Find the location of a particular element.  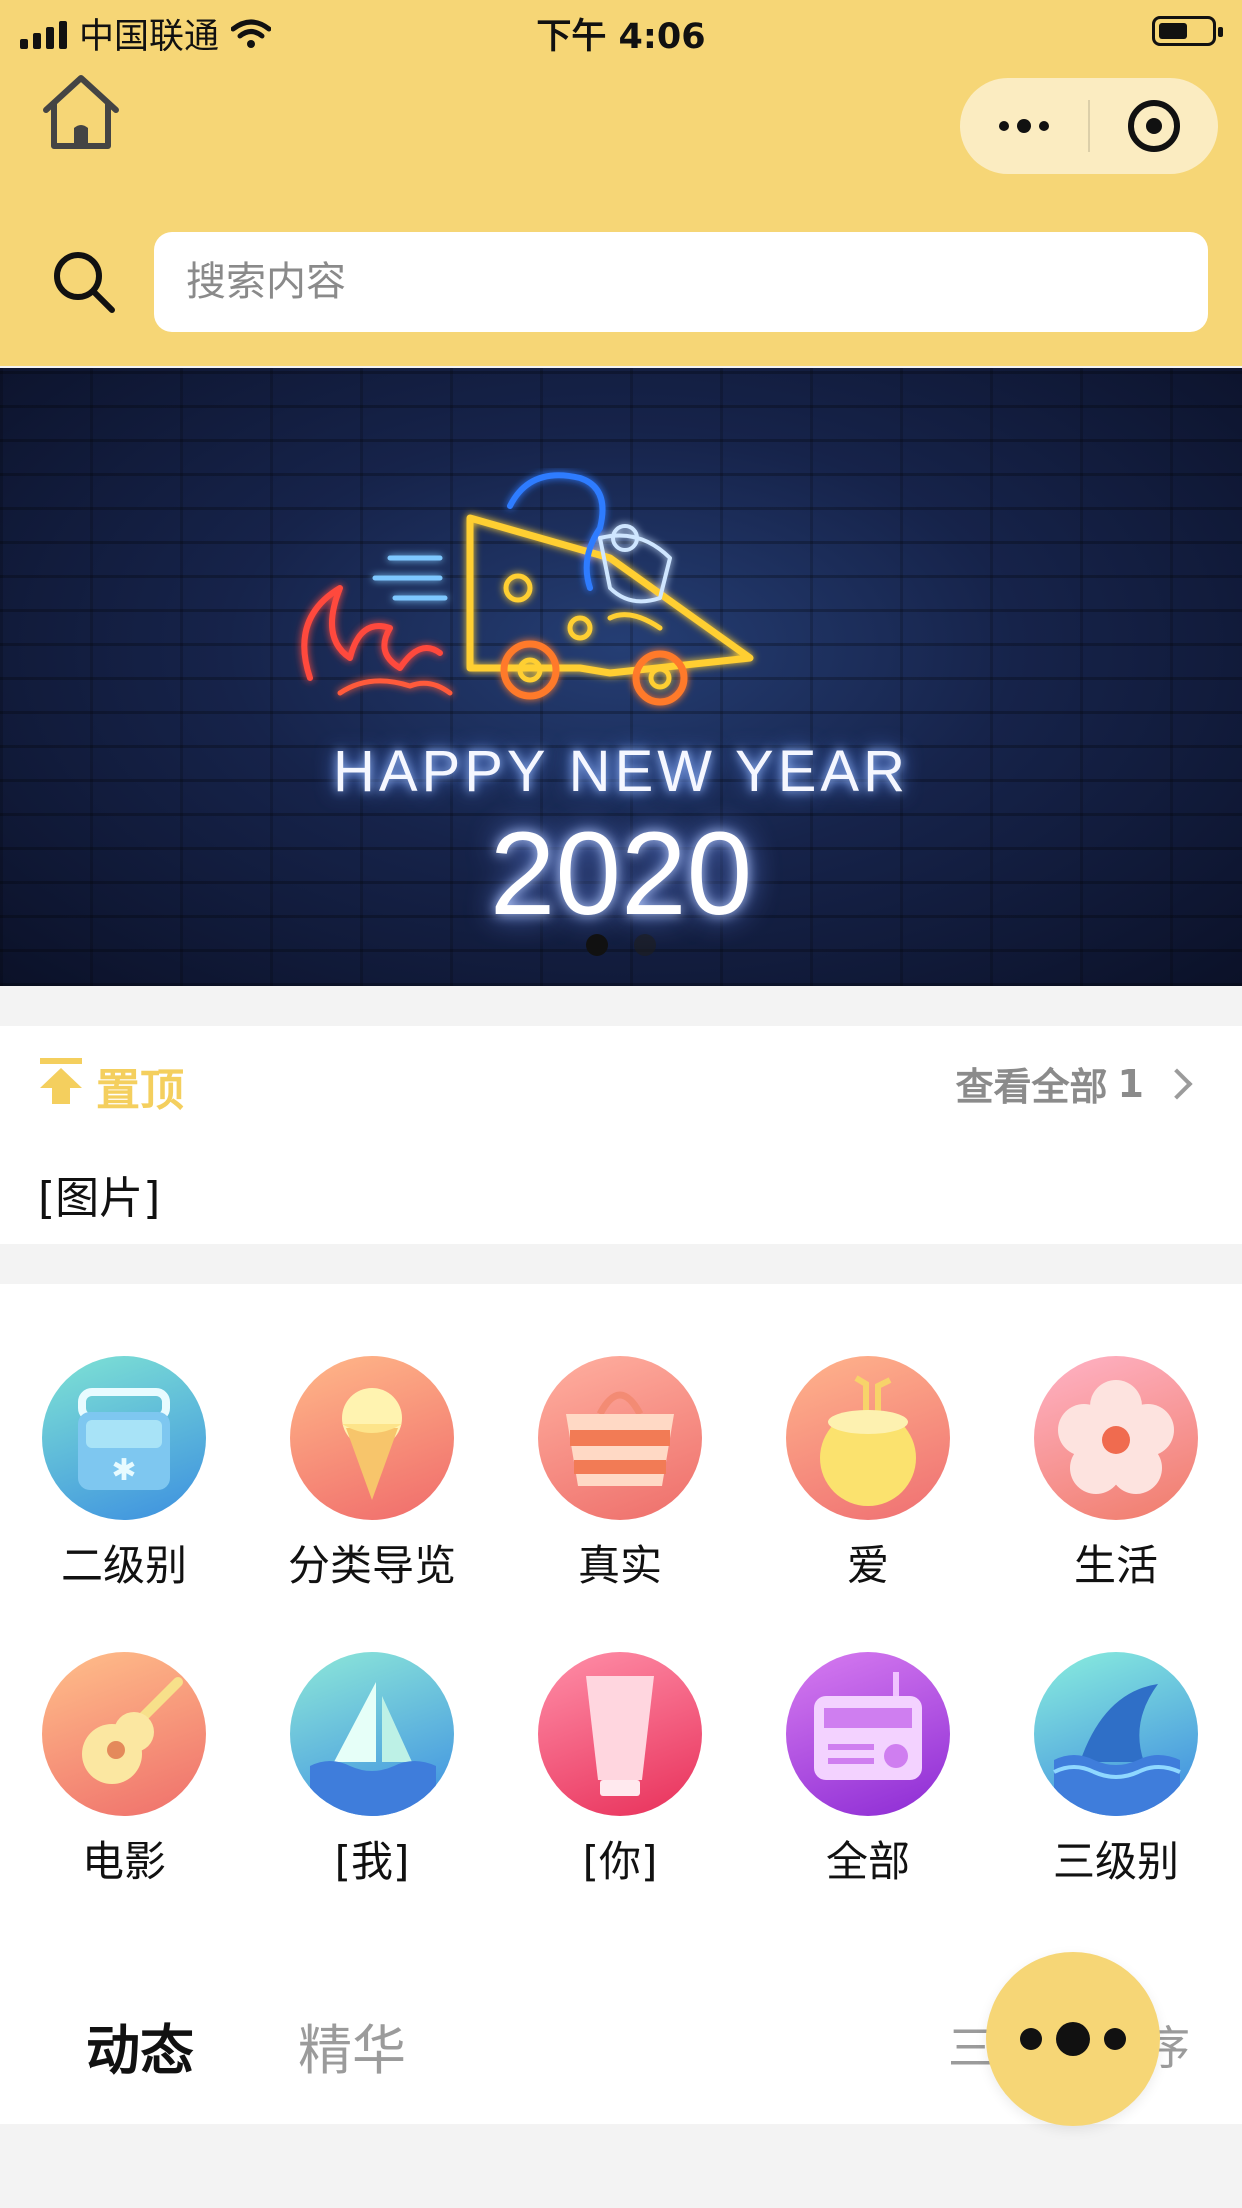

pin-top-icon is located at coordinates (61, 1081).